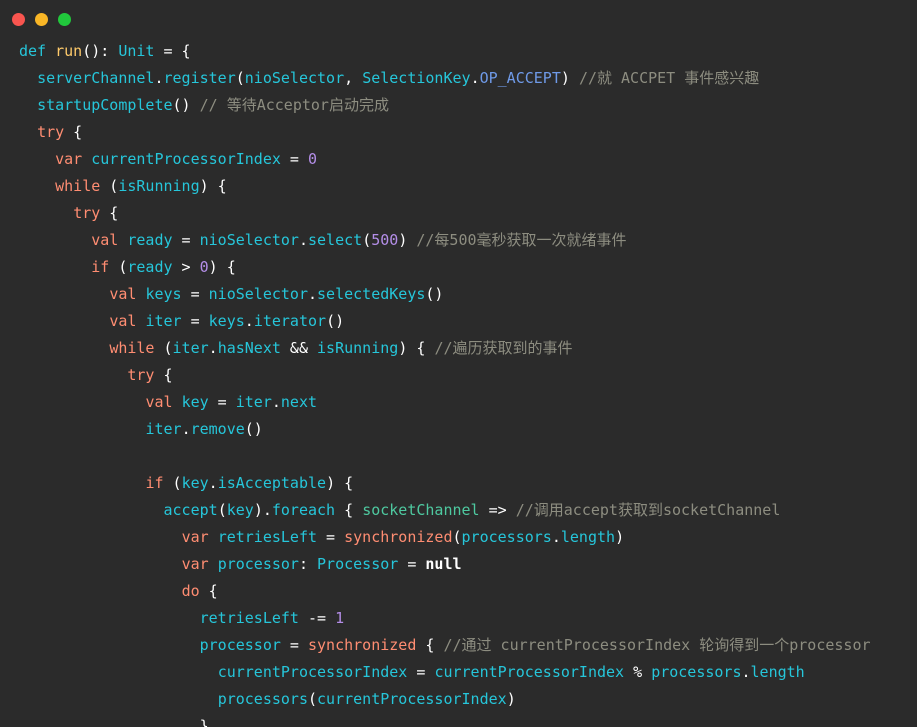  I want to click on code-line: val keys = nioSelector.selectedKeys(), so click(276, 294).